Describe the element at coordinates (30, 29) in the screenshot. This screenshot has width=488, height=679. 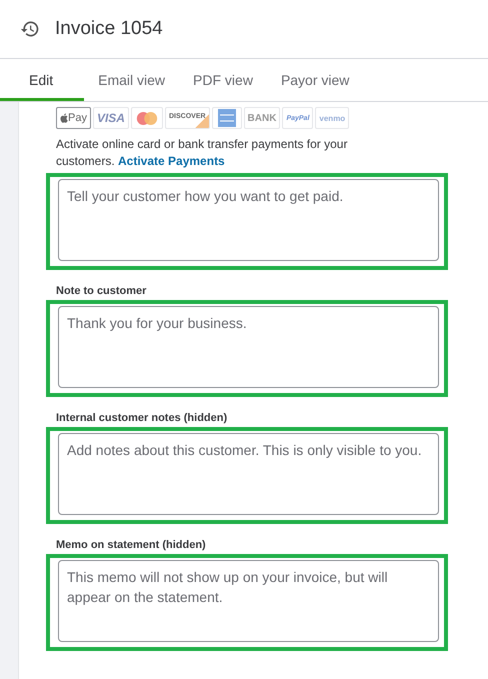
I see `history-icon` at that location.